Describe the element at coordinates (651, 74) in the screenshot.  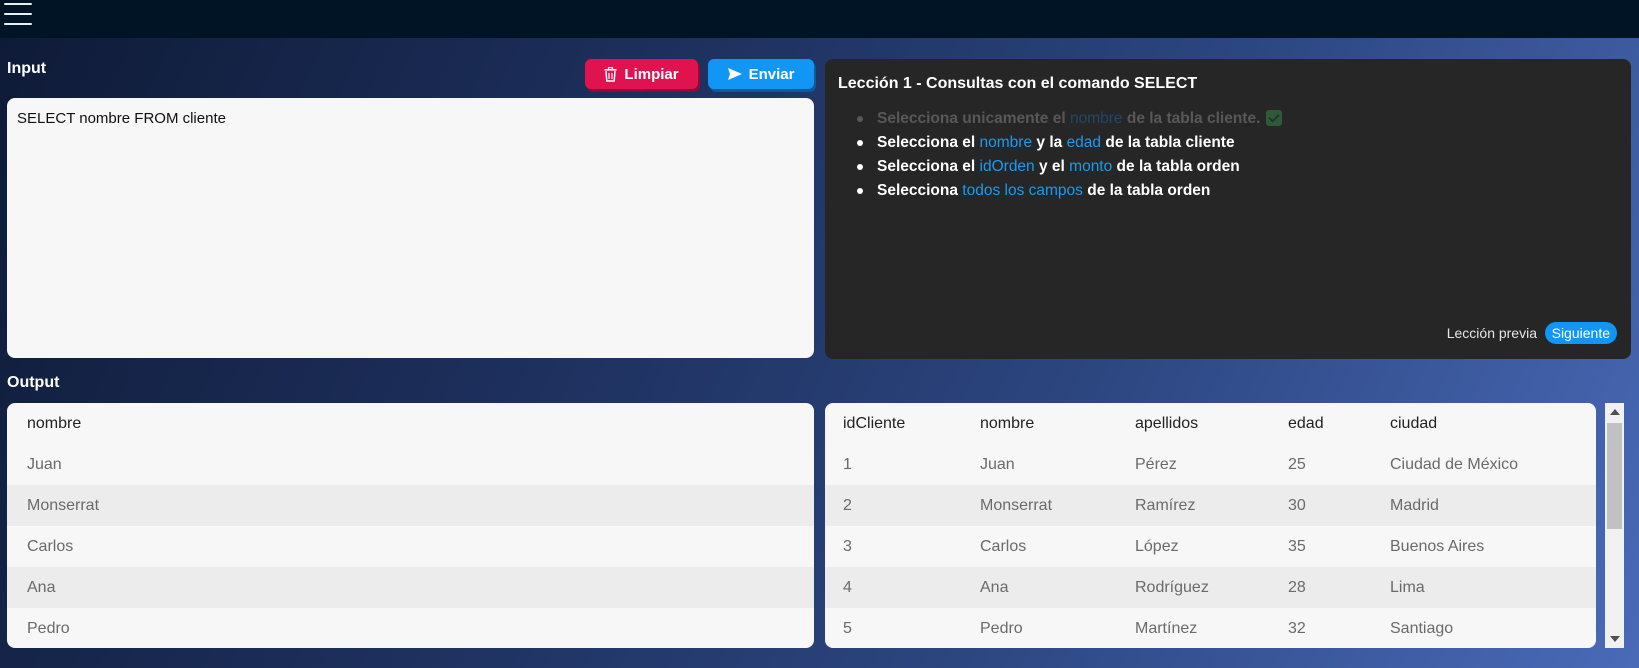
I see `clear-button-label: Limpiar` at that location.